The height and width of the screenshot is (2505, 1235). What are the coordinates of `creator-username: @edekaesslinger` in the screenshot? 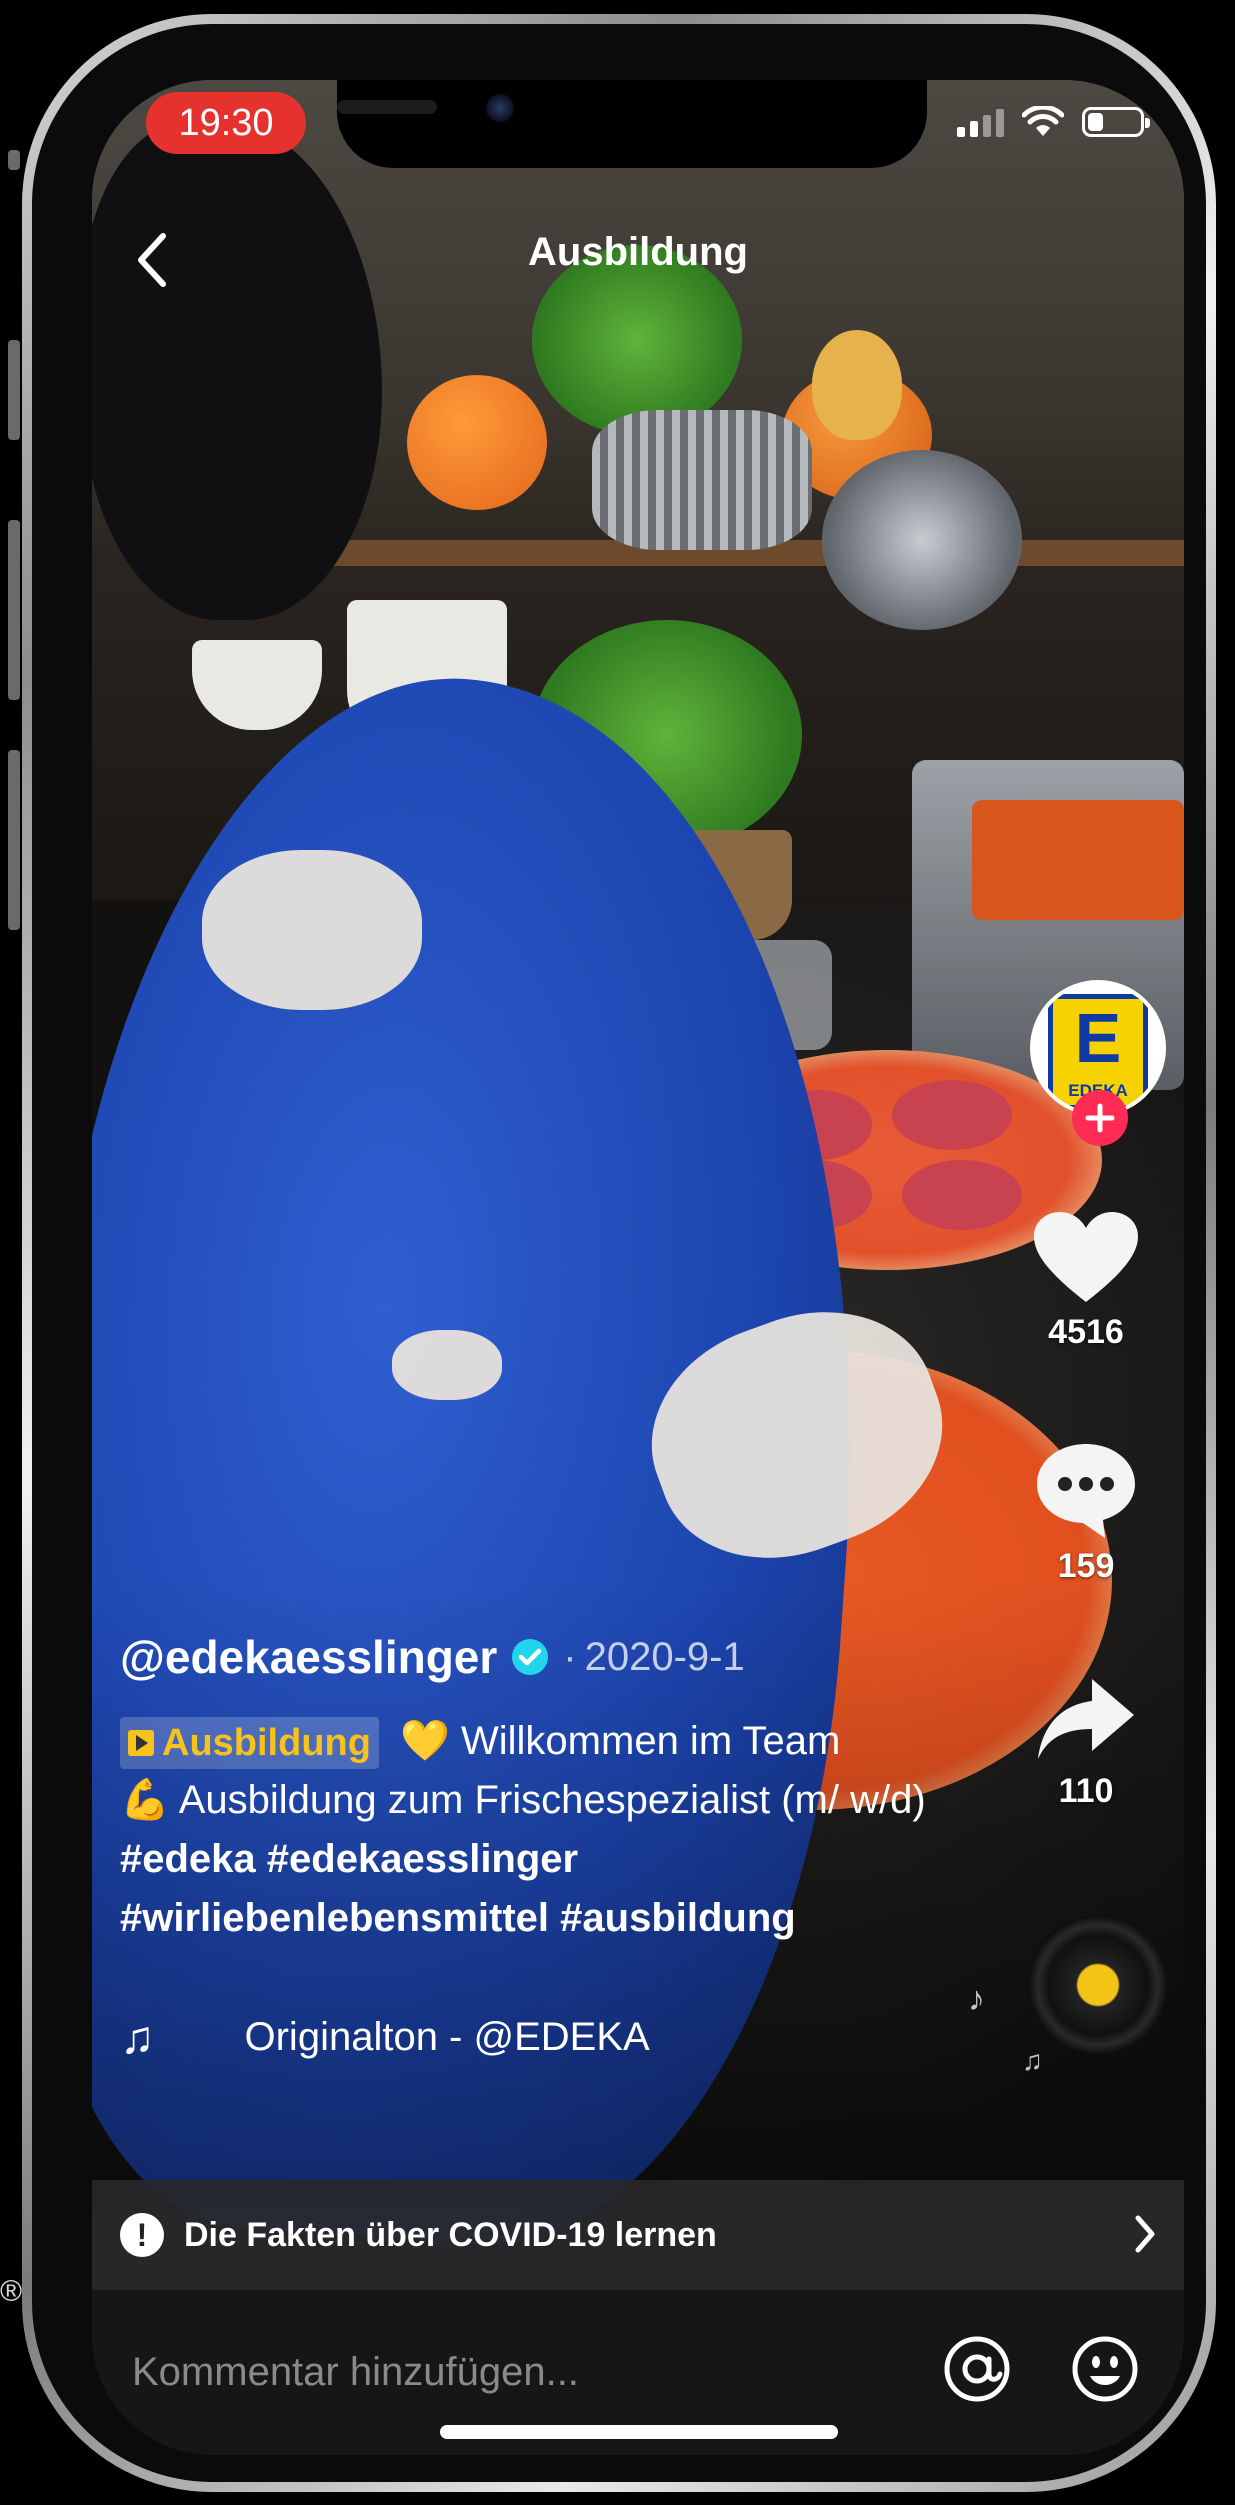 It's located at (308, 1657).